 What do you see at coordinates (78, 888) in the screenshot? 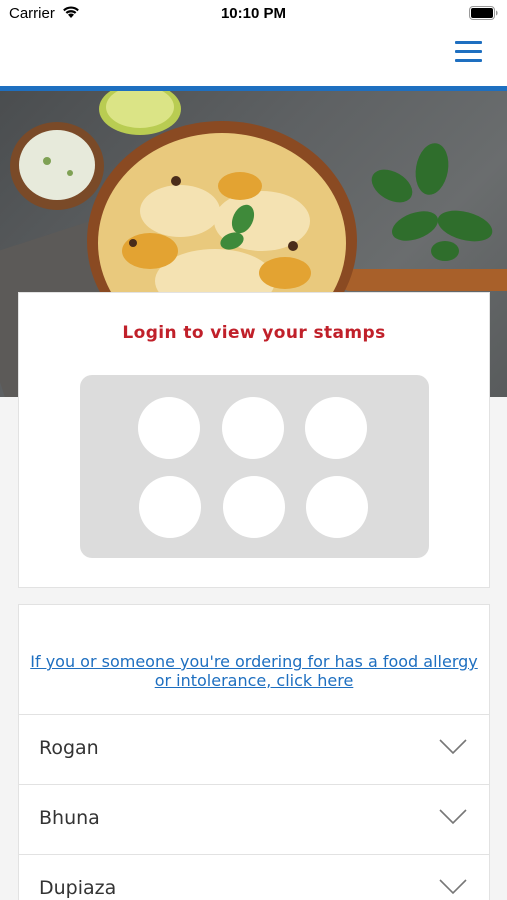
I see `menu-category-label: Dupiaza` at bounding box center [78, 888].